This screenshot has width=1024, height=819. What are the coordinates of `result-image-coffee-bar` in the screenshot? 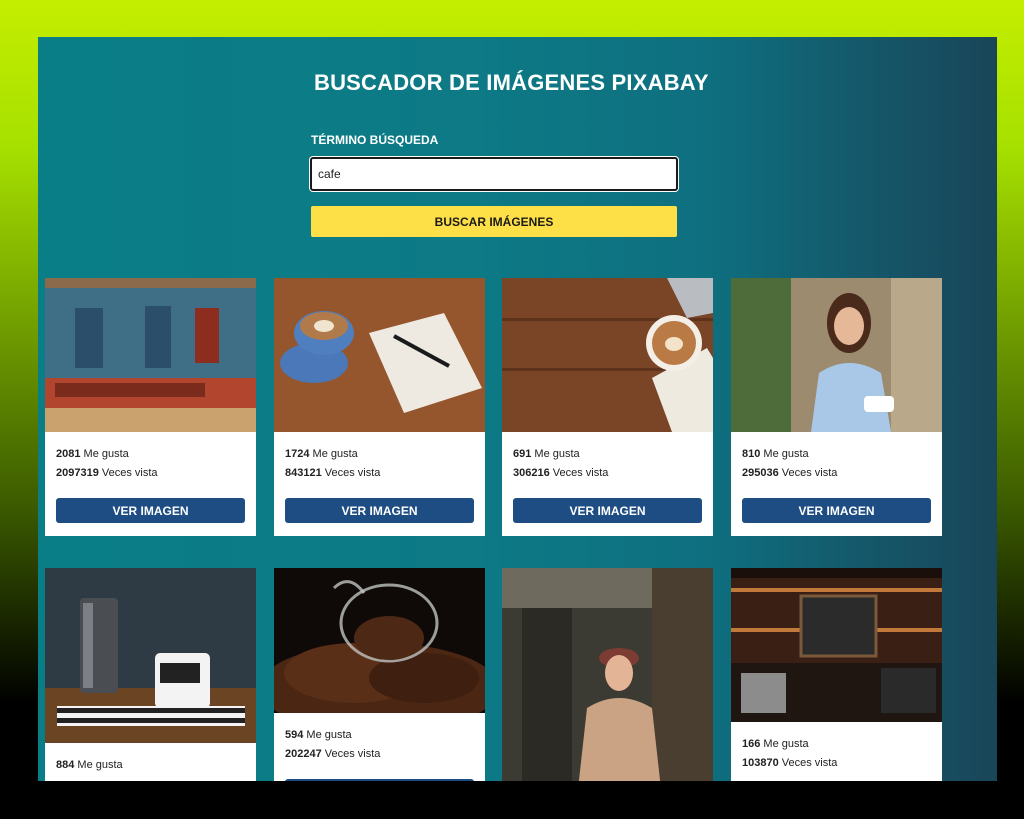 It's located at (836, 645).